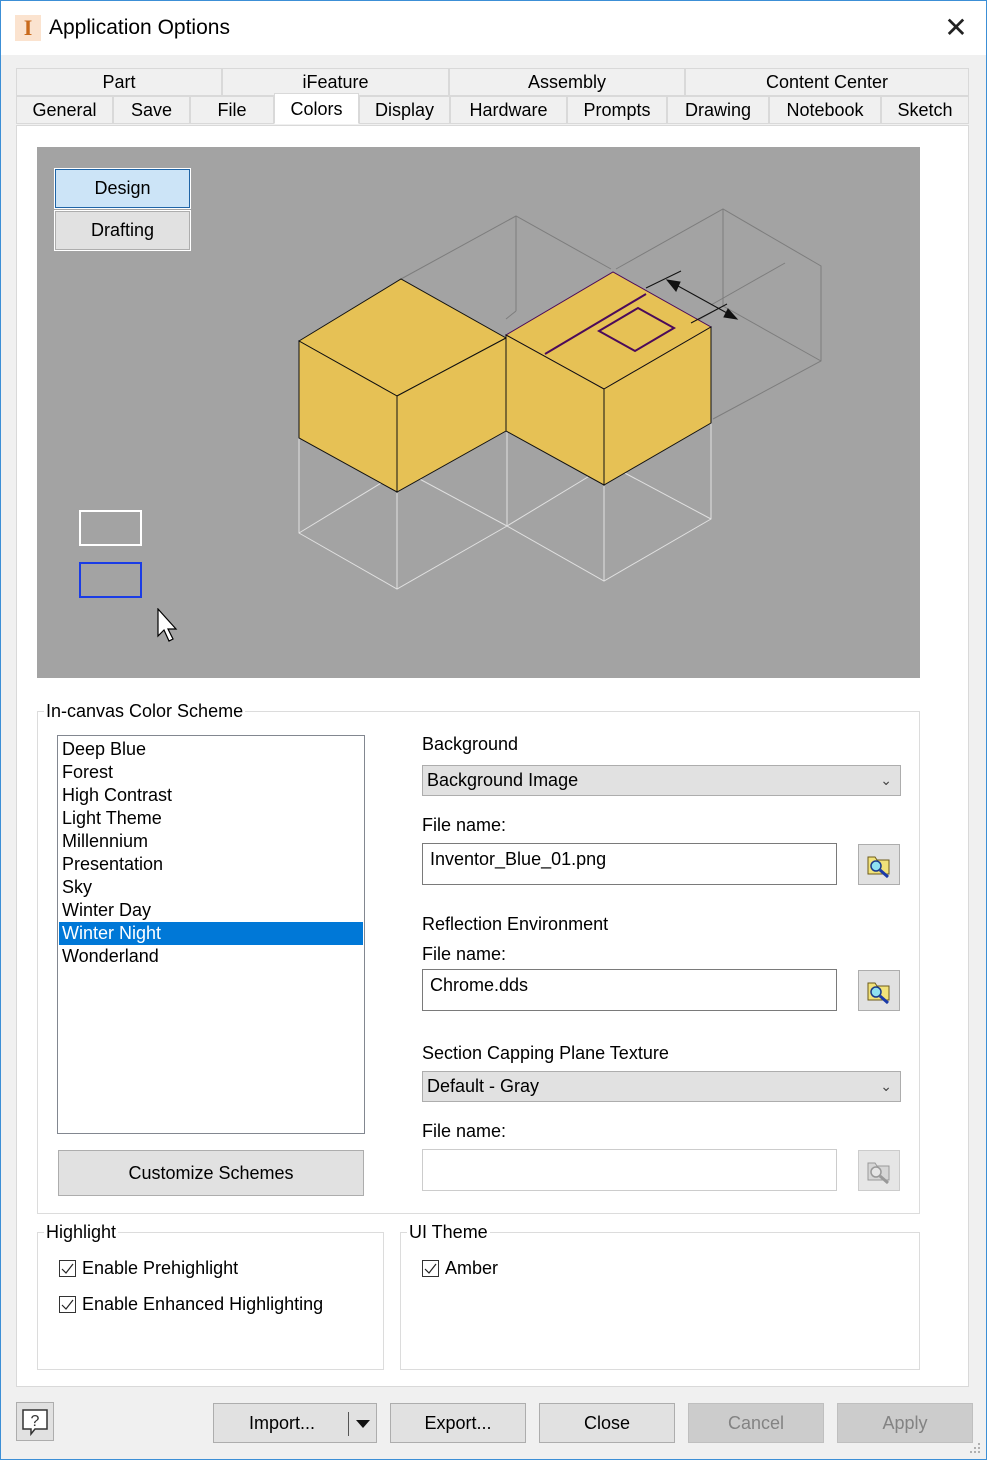 This screenshot has width=987, height=1460. What do you see at coordinates (160, 1268) in the screenshot?
I see `enable-prehighlight-label: Enable Prehighlight` at bounding box center [160, 1268].